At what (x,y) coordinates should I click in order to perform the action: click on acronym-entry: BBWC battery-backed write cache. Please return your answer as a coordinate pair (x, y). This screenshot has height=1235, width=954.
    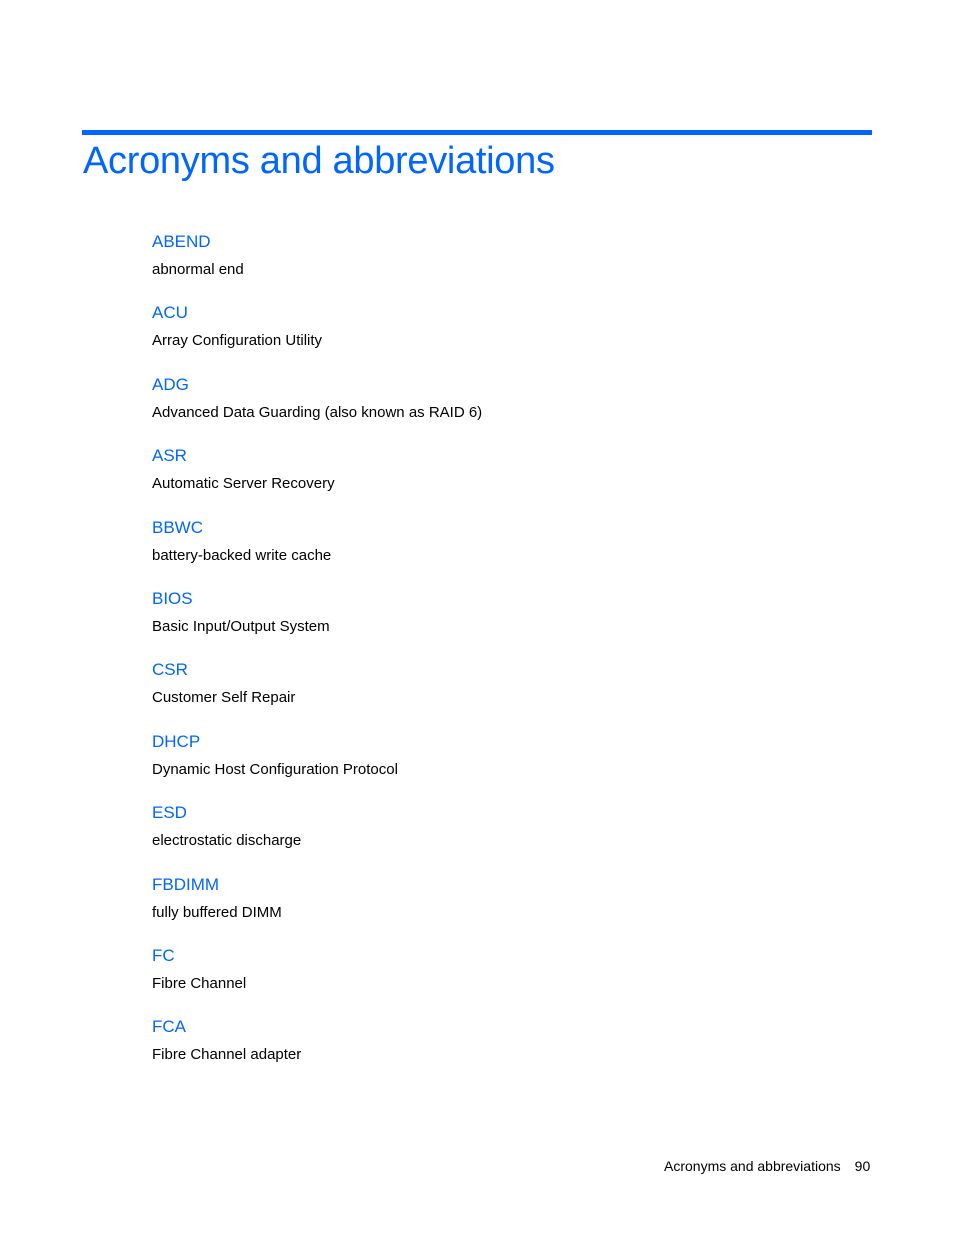
    Looking at the image, I should click on (317, 552).